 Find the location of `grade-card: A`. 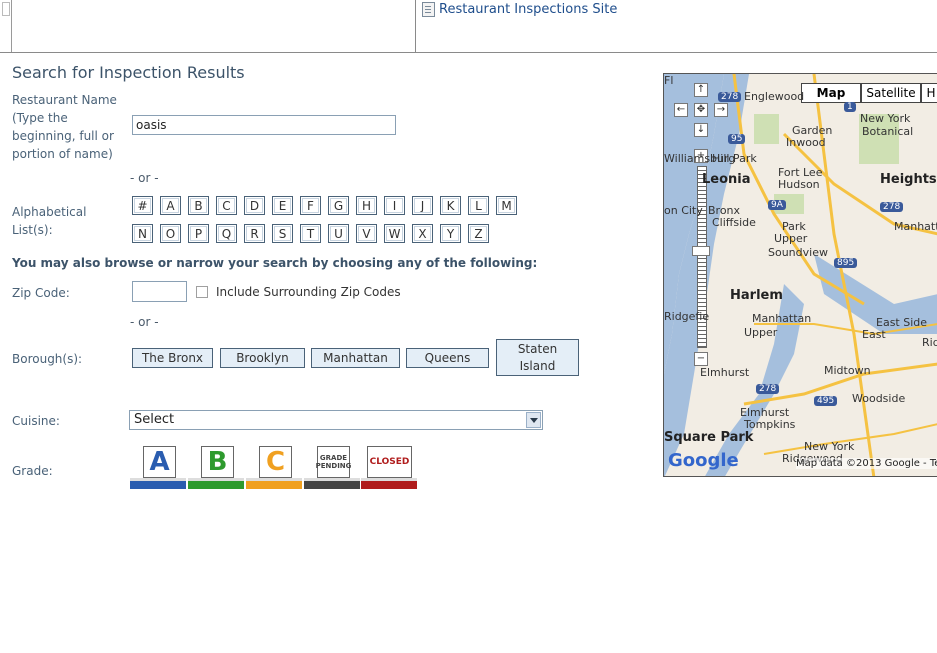

grade-card: A is located at coordinates (159, 462).